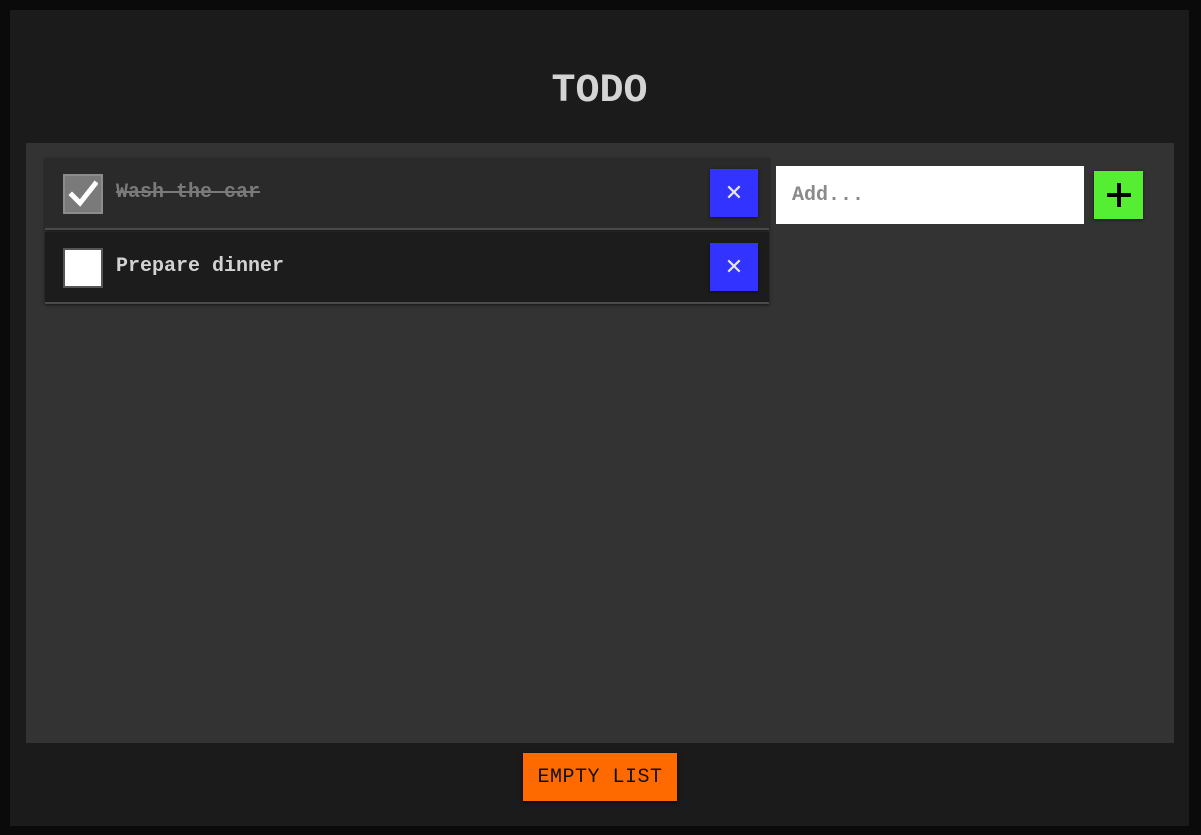 The height and width of the screenshot is (835, 1201). I want to click on todo-label: Wash the car, so click(188, 192).